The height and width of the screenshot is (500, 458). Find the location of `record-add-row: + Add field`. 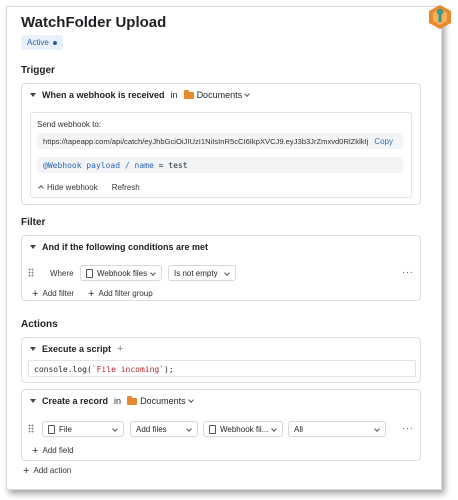

record-add-row: + Add field is located at coordinates (53, 450).